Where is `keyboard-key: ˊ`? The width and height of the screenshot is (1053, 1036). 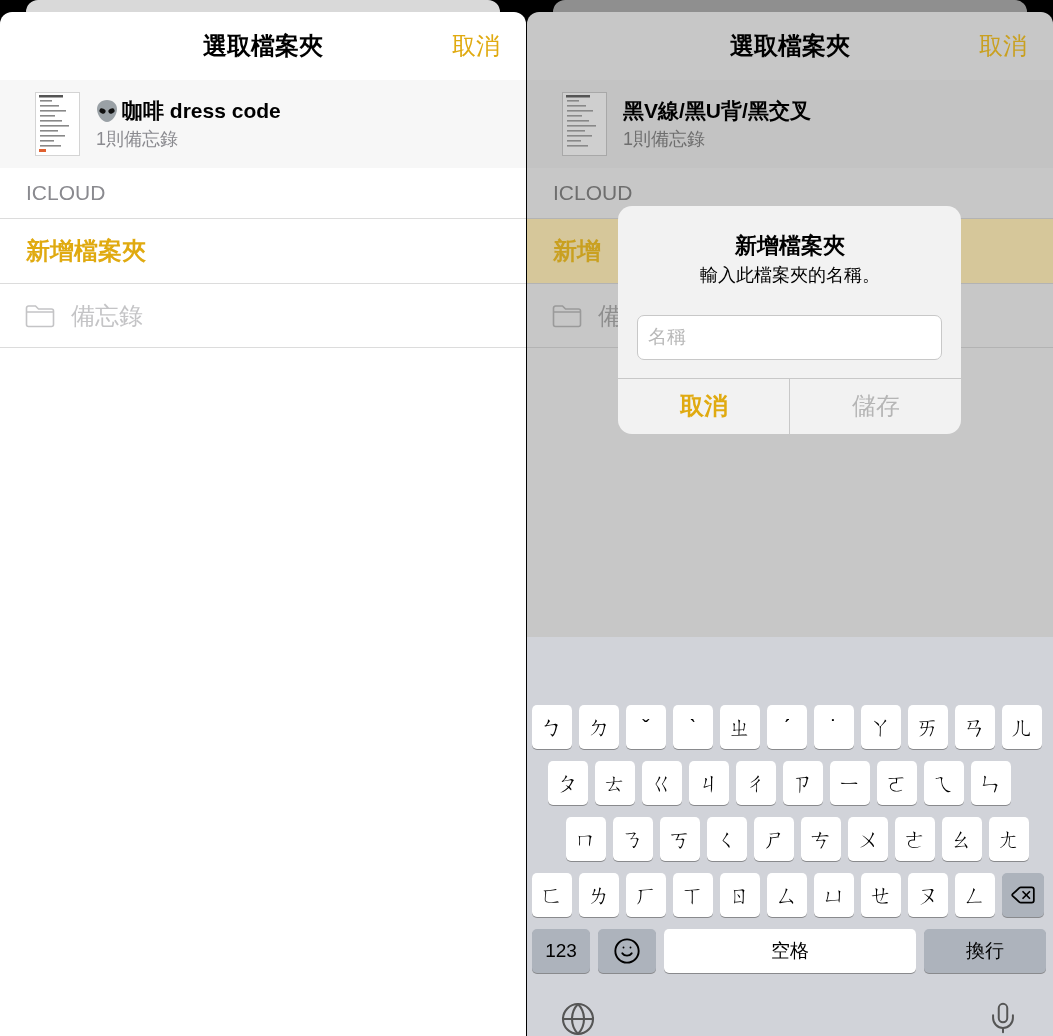
keyboard-key: ˊ is located at coordinates (787, 727).